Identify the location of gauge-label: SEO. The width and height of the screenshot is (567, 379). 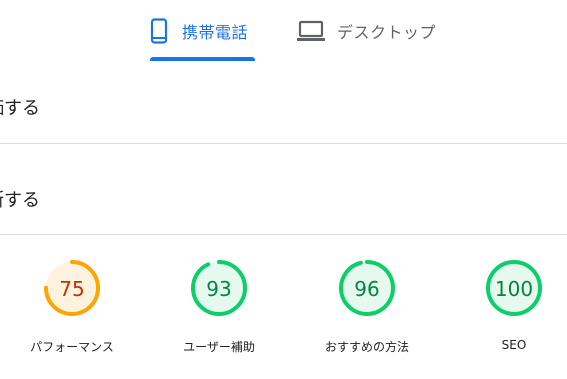
(514, 345).